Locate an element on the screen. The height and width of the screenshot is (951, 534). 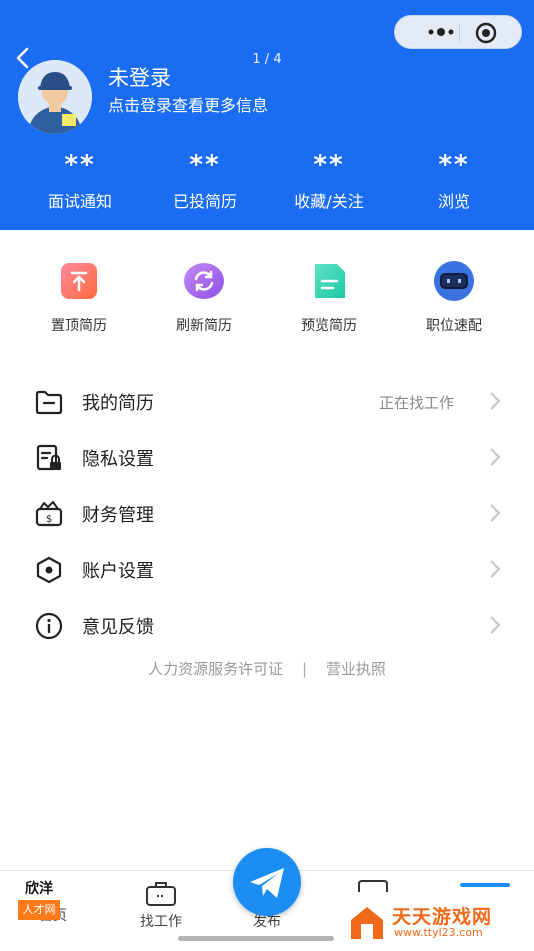
worker-avatar-icon is located at coordinates (55, 97).